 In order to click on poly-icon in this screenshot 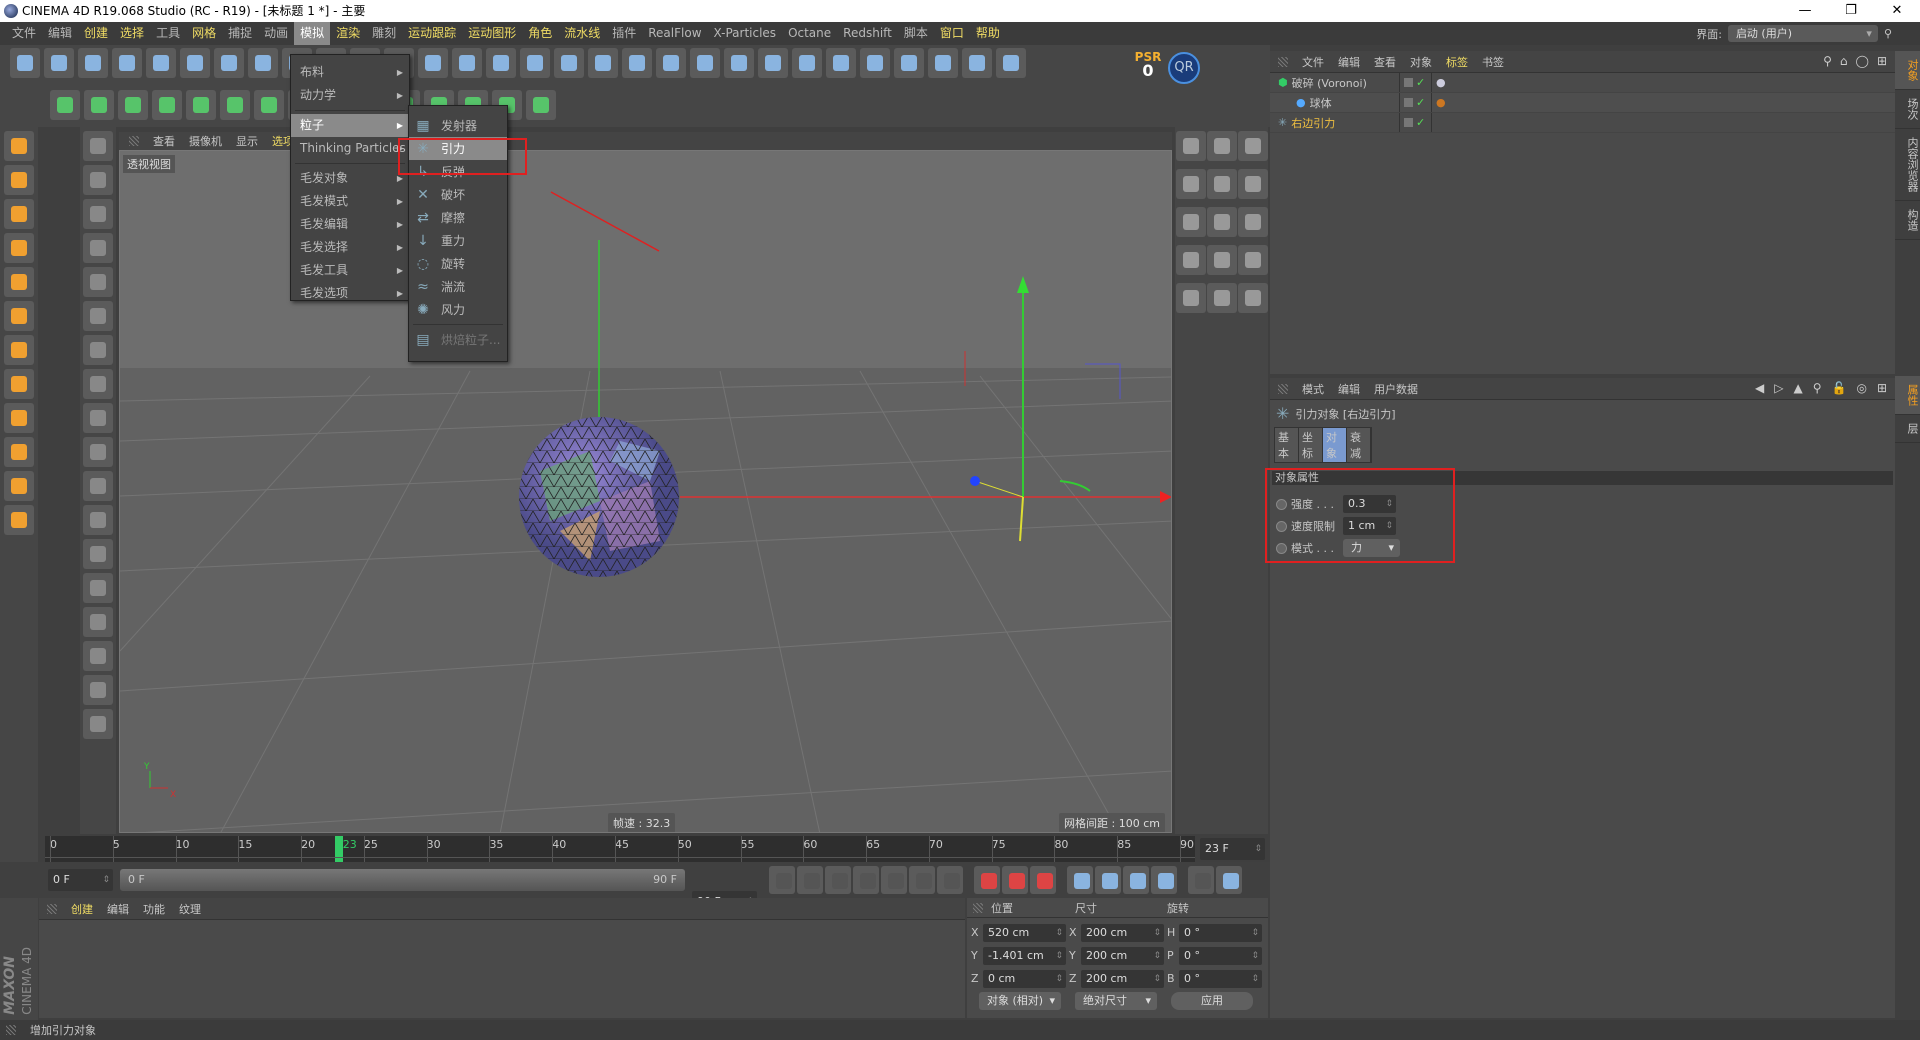, I will do `click(19, 248)`.